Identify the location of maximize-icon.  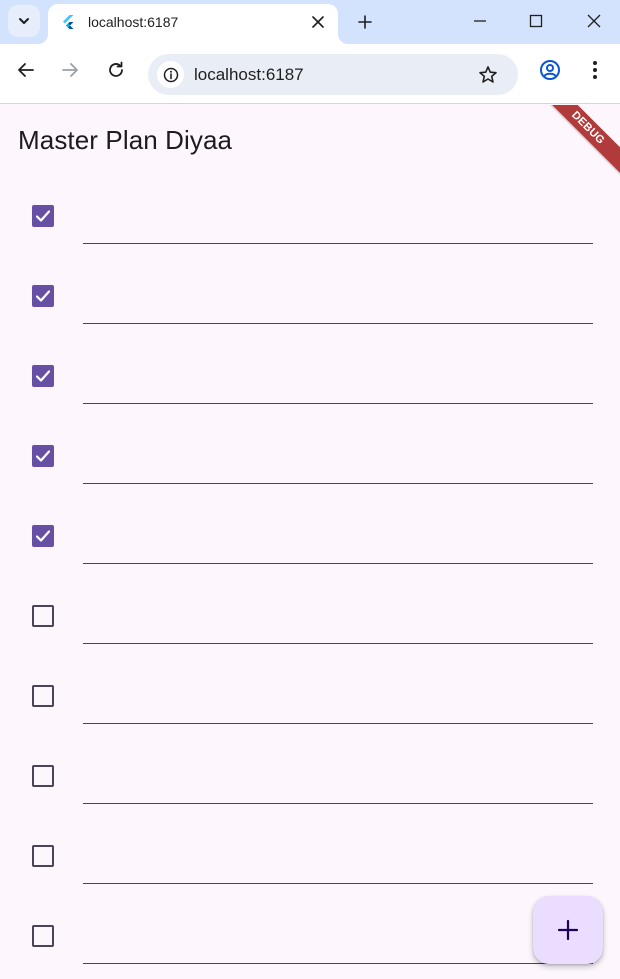
(536, 21).